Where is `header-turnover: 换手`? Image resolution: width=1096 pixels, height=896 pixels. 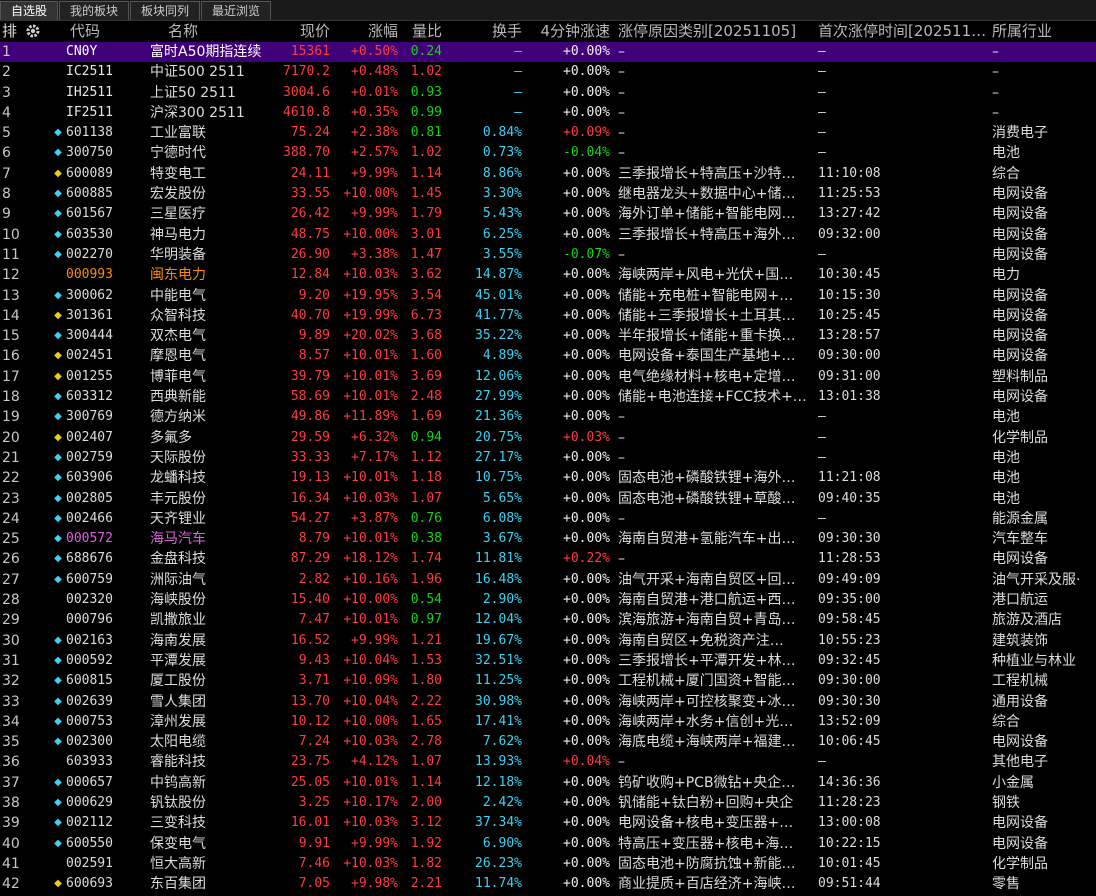
header-turnover: 换手 is located at coordinates (496, 31).